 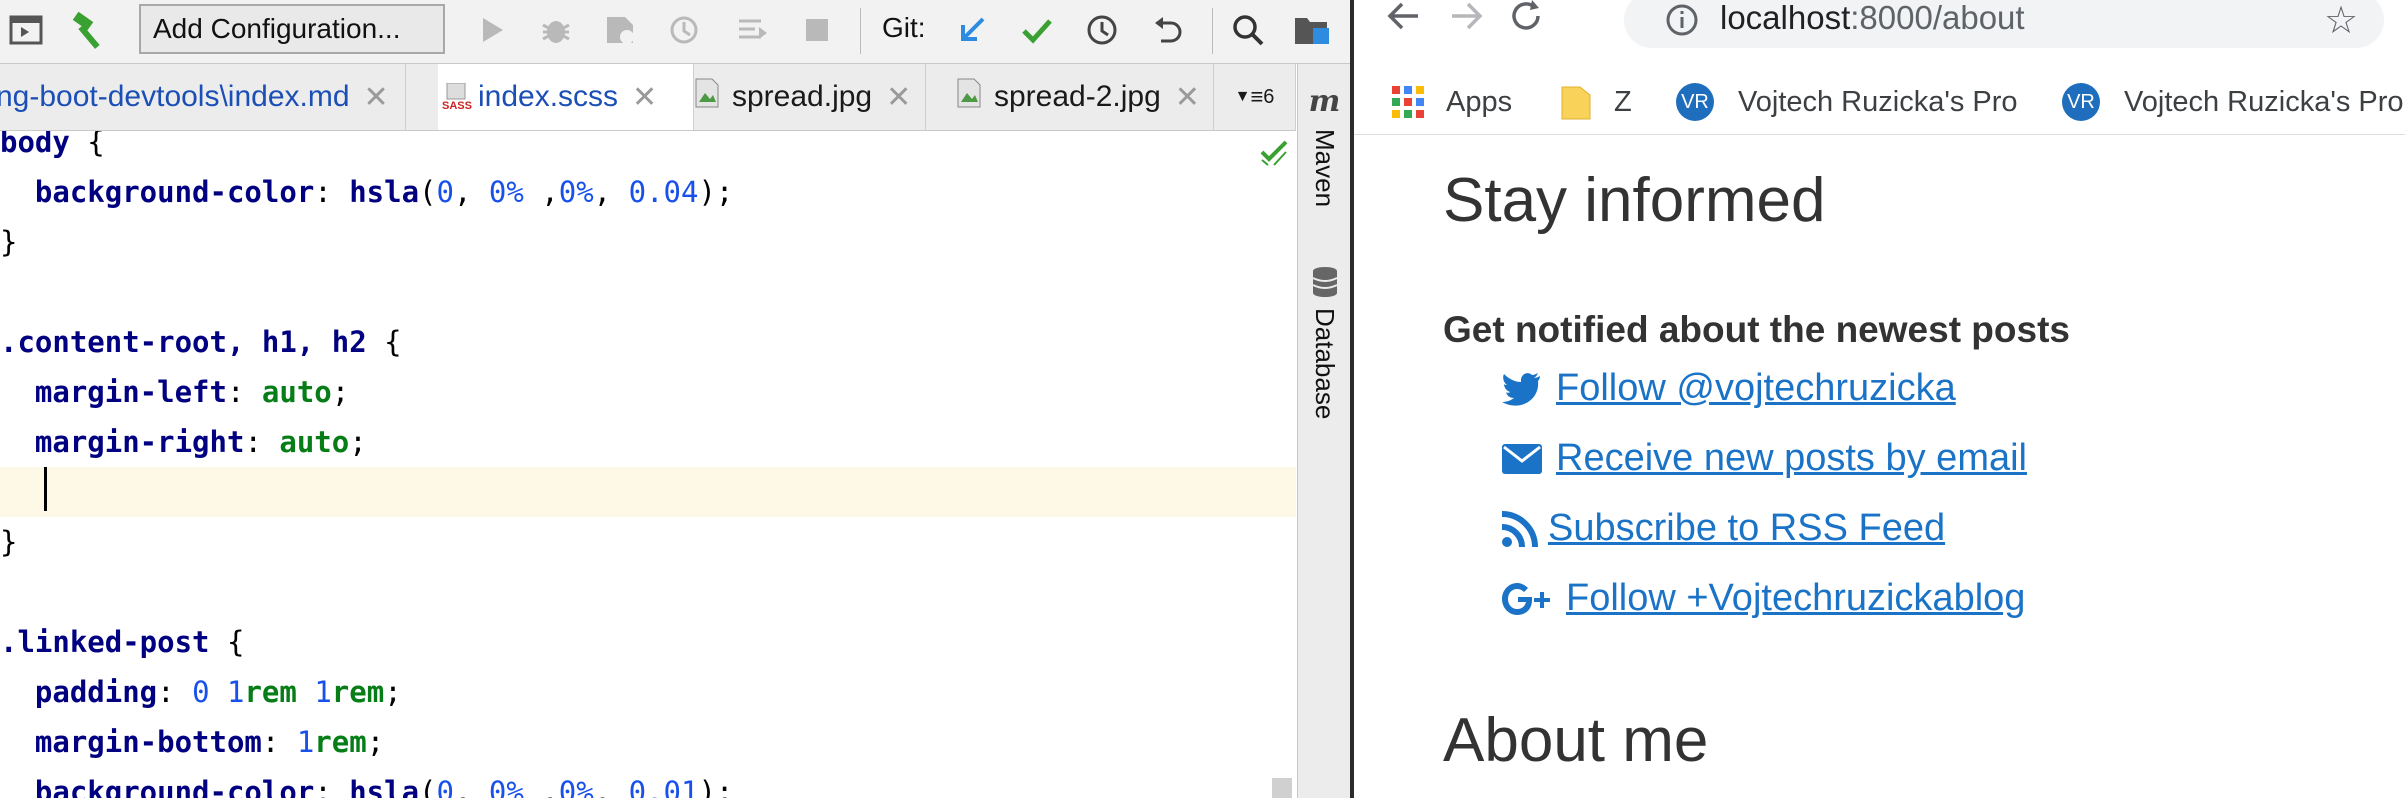 What do you see at coordinates (1037, 30) in the screenshot?
I see `git-commit-icon` at bounding box center [1037, 30].